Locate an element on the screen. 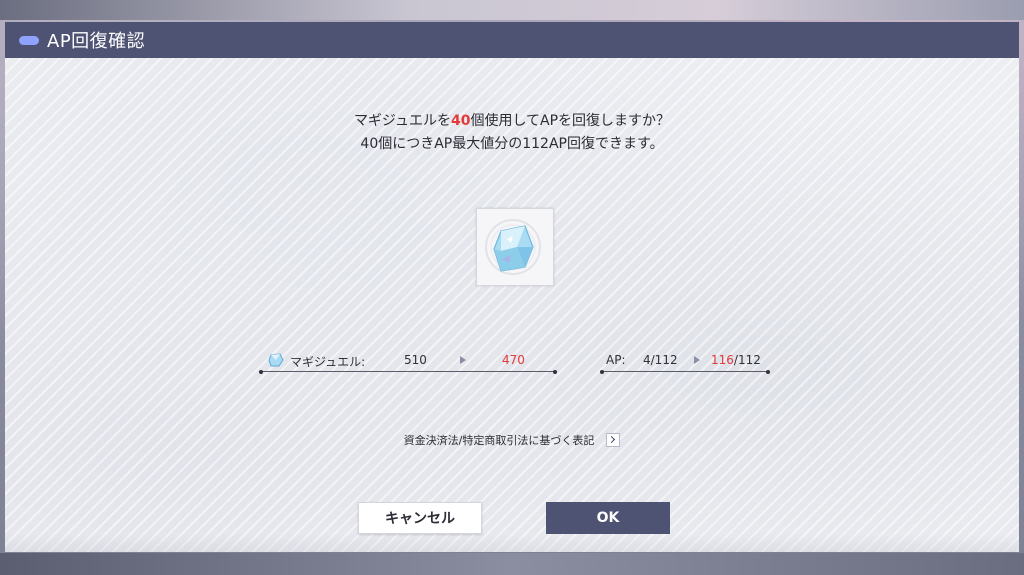  jewel-stat-current: 510 is located at coordinates (415, 360).